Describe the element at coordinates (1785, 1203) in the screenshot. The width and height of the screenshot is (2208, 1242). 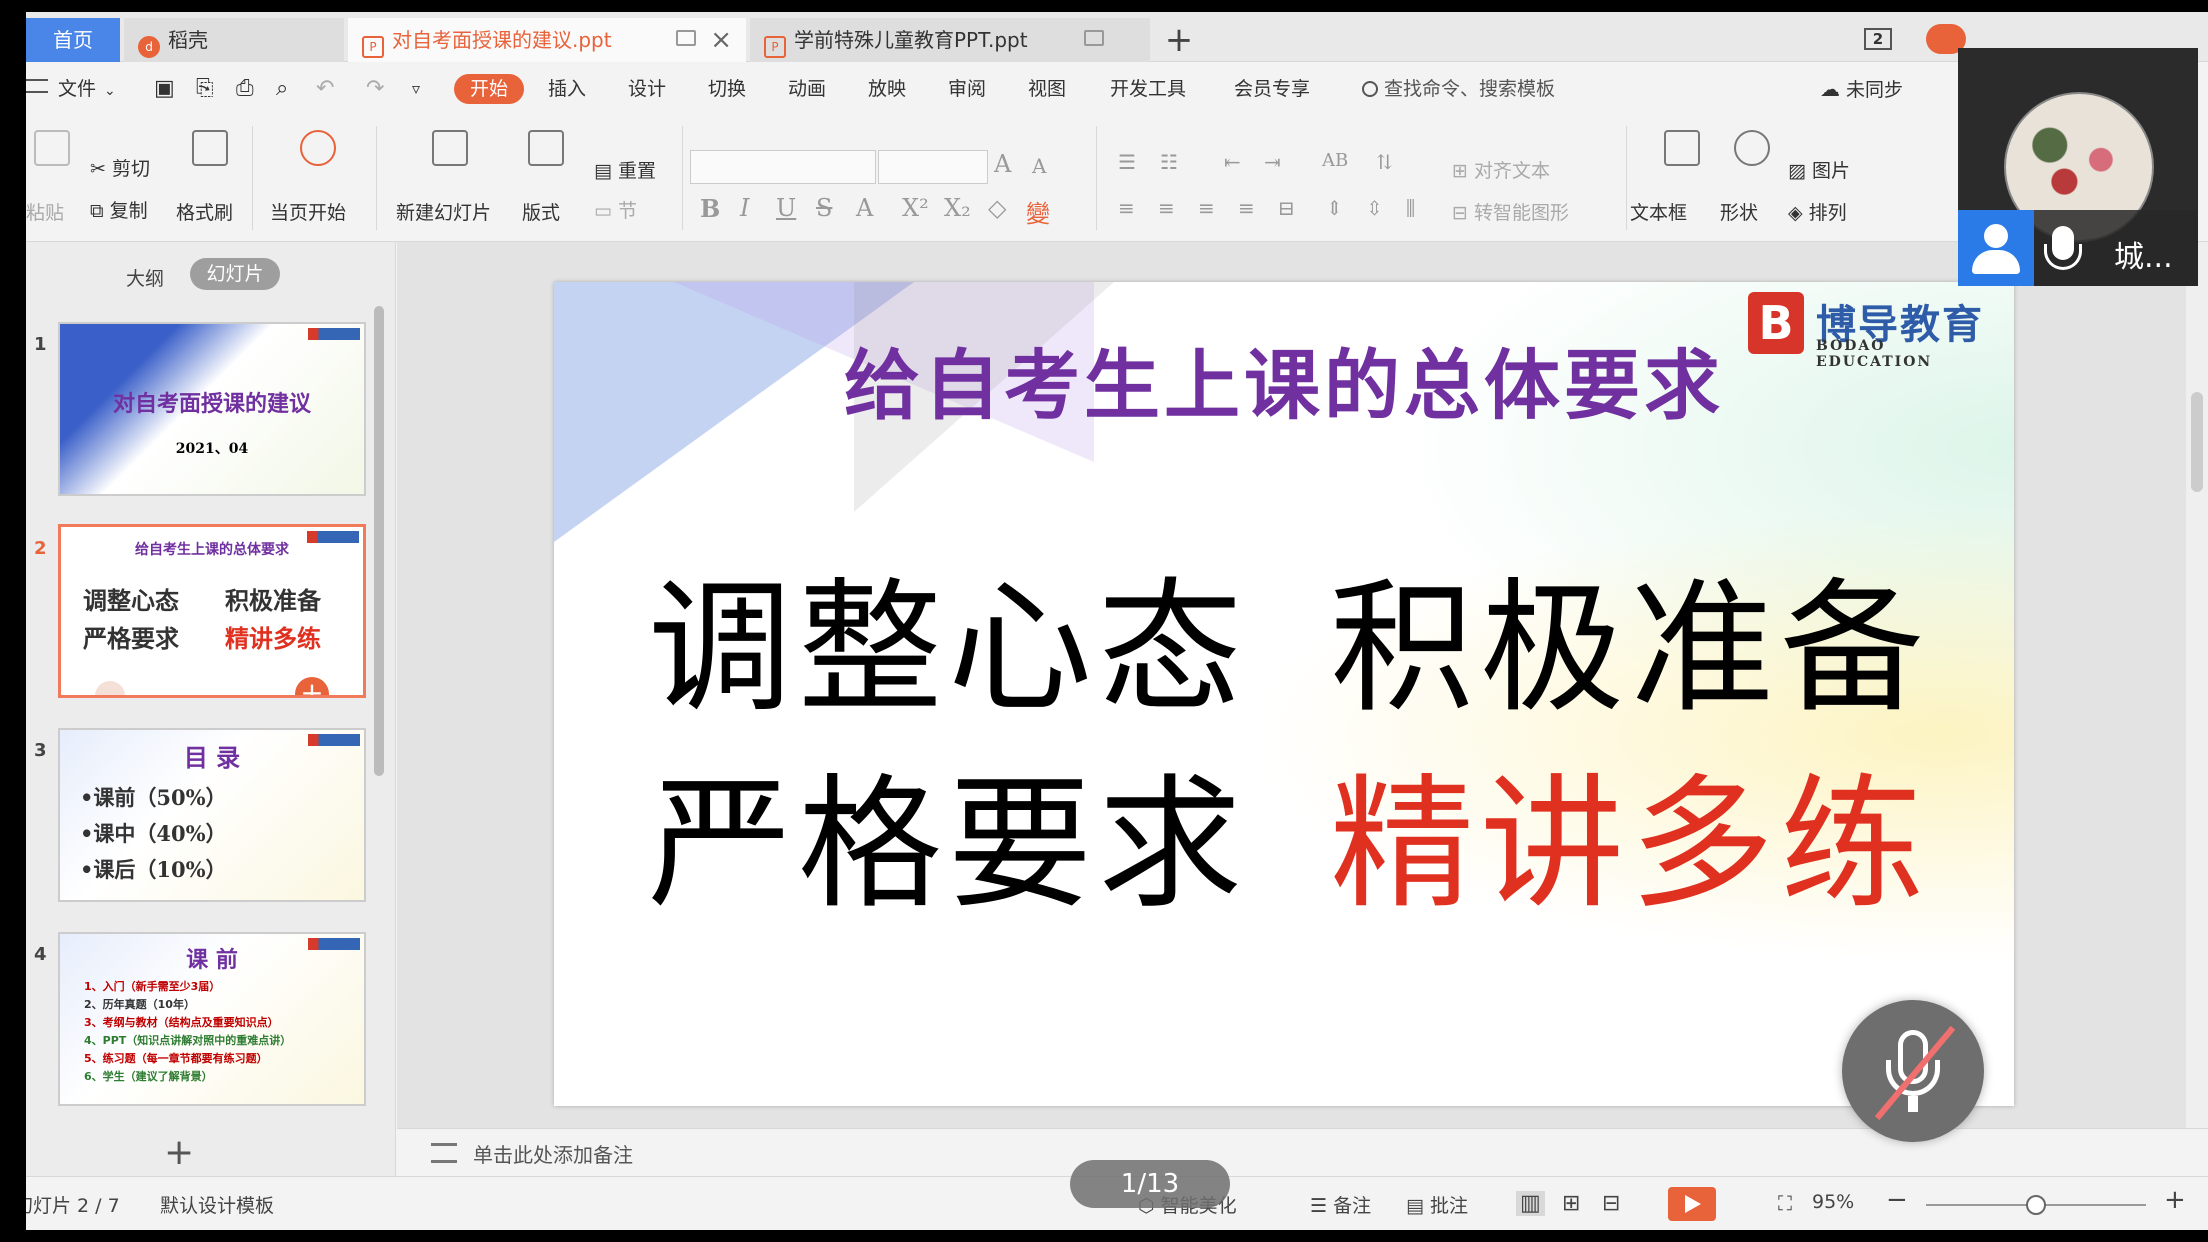
I see `fit-window-icon: ⛶` at that location.